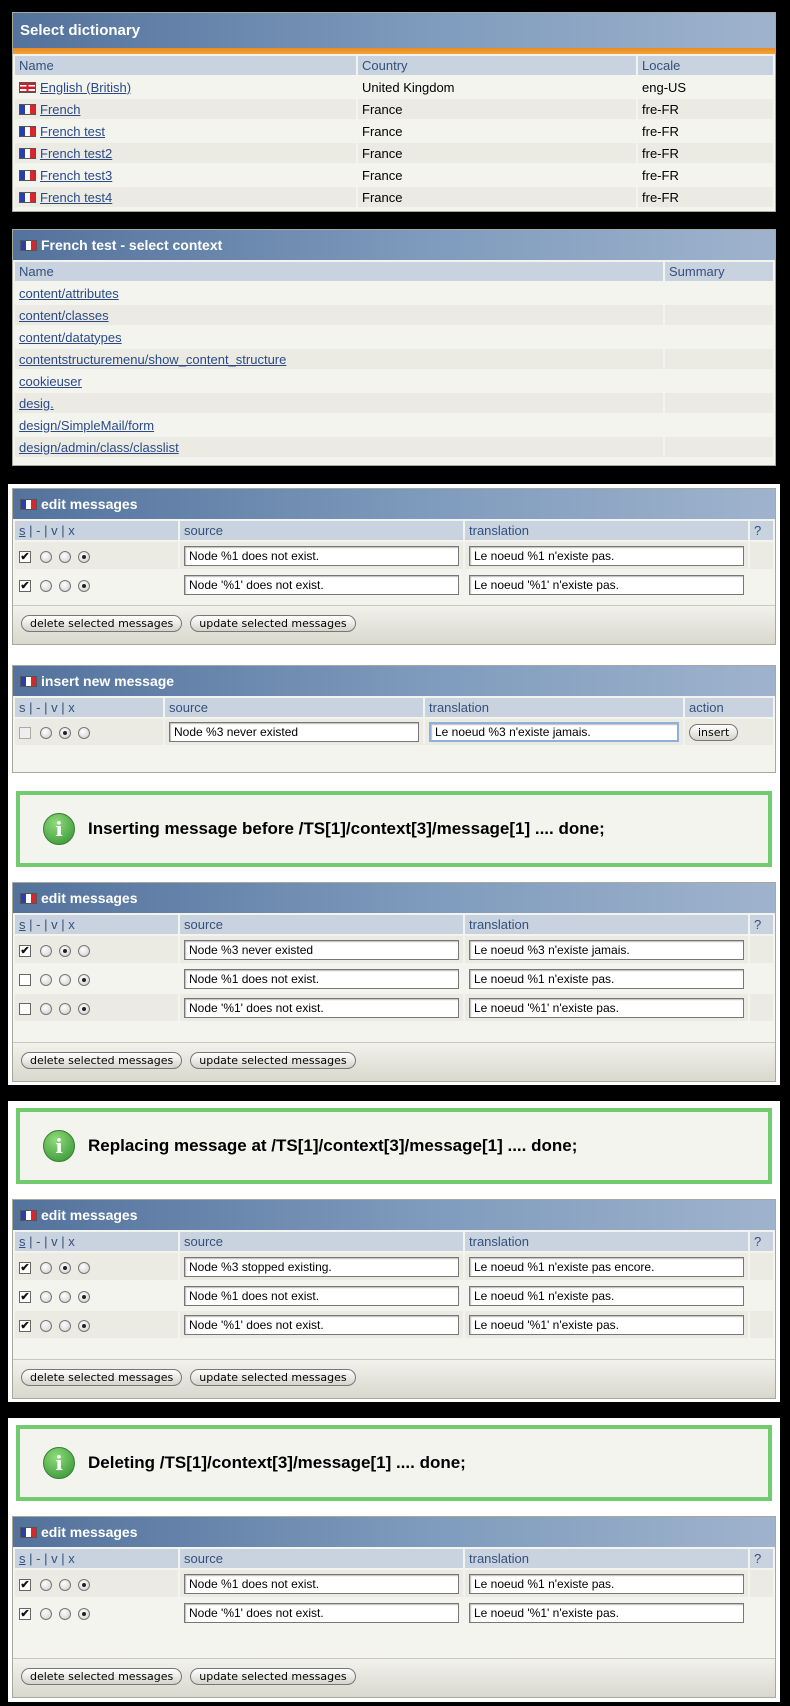 The height and width of the screenshot is (1706, 790). I want to click on name-cell: French test, so click(185, 131).